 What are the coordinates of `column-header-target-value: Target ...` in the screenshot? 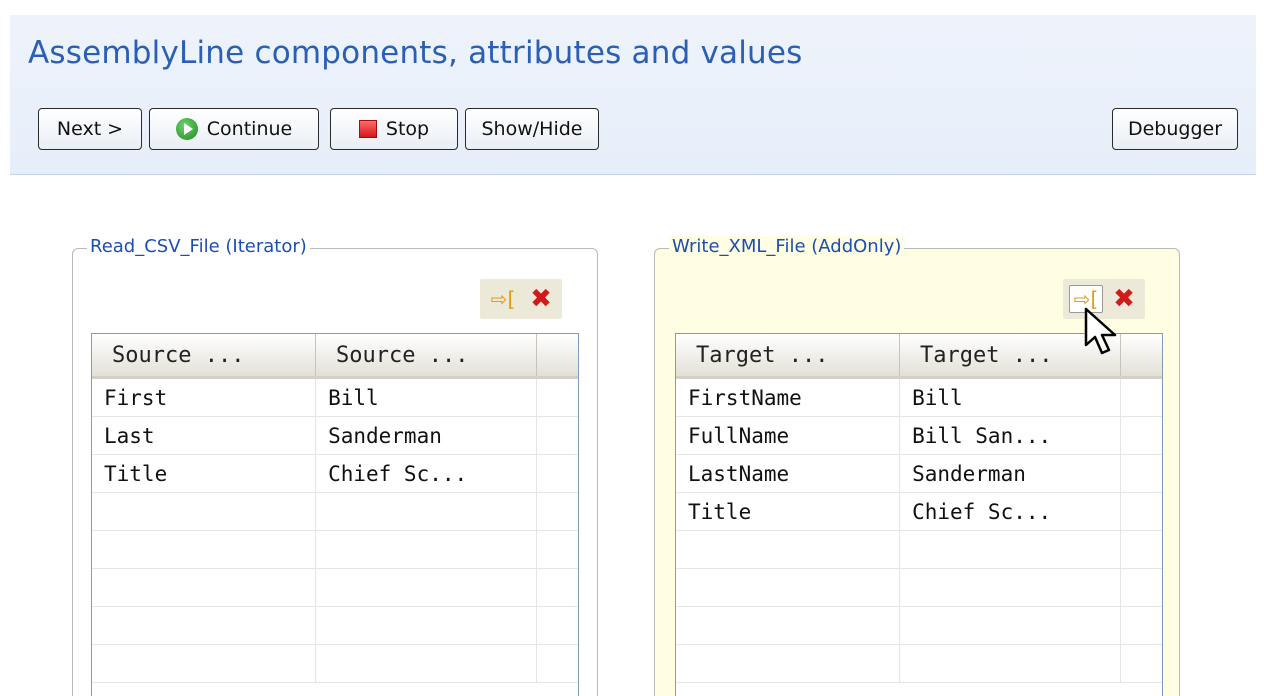 It's located at (1011, 355).